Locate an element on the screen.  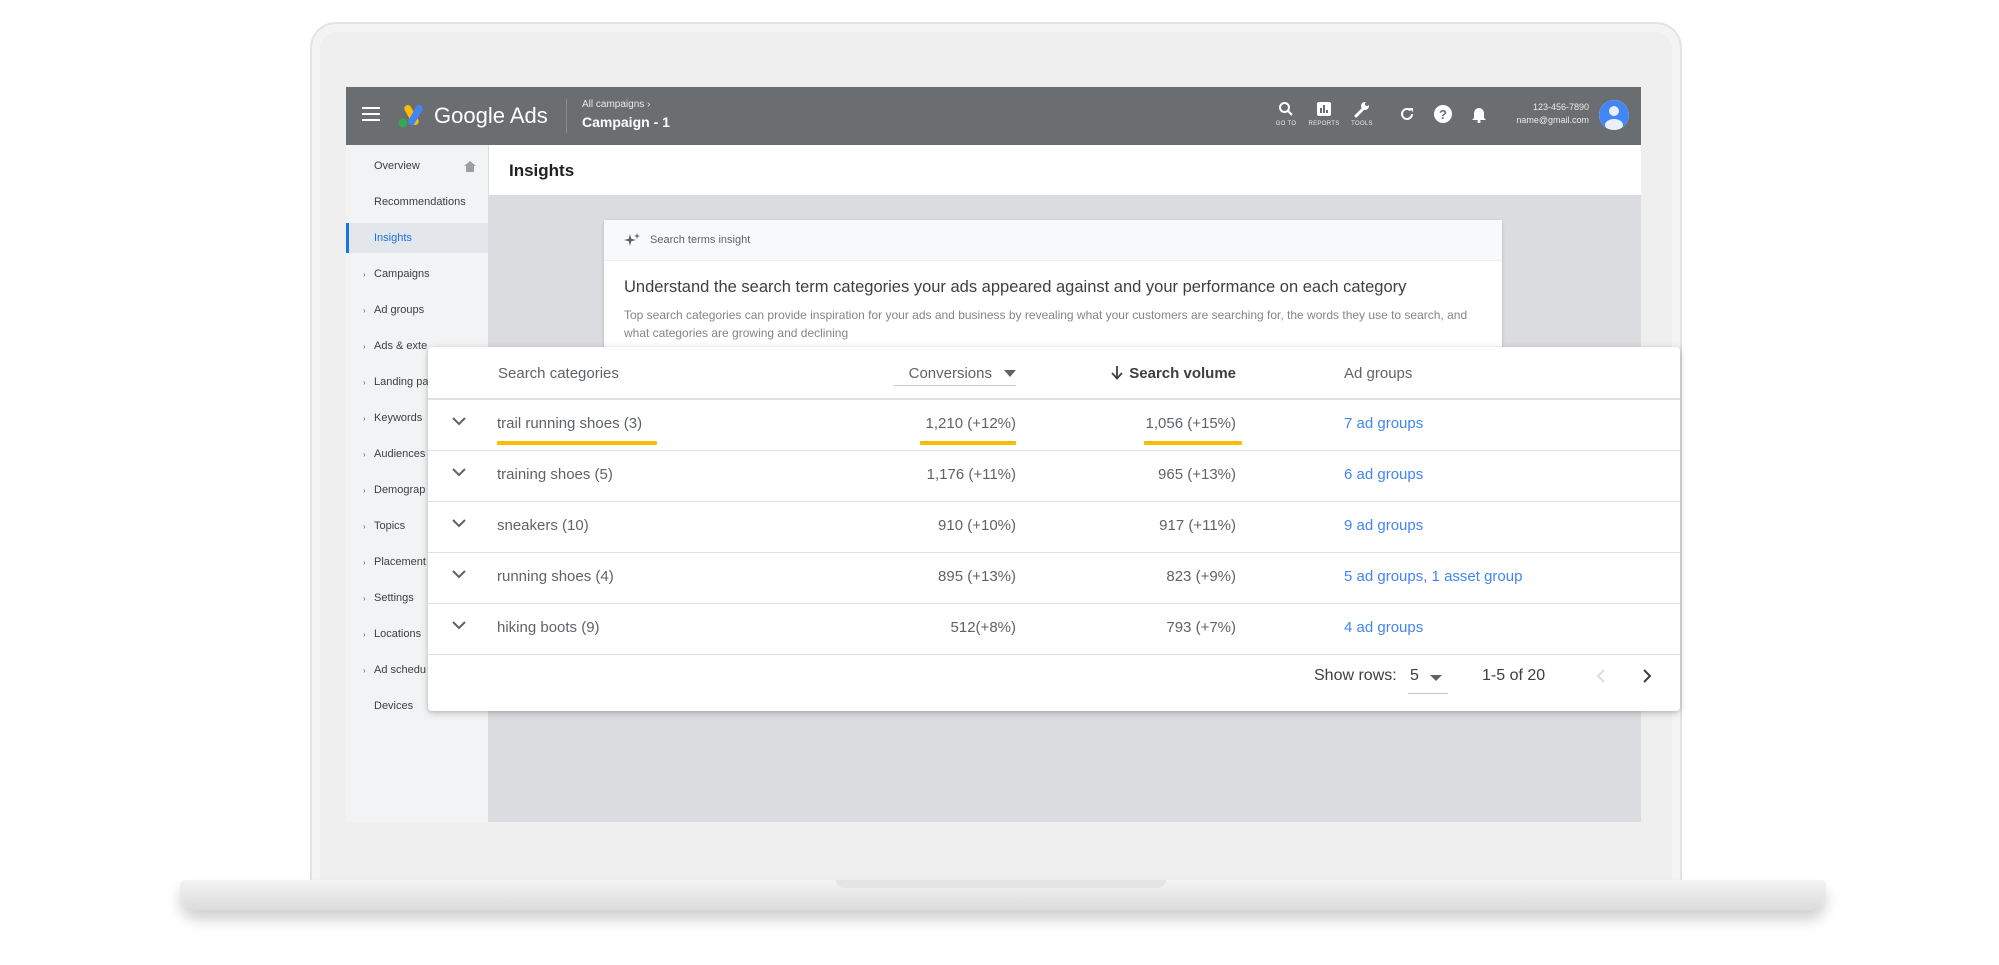
sidebar-item-label: Settings is located at coordinates (394, 598).